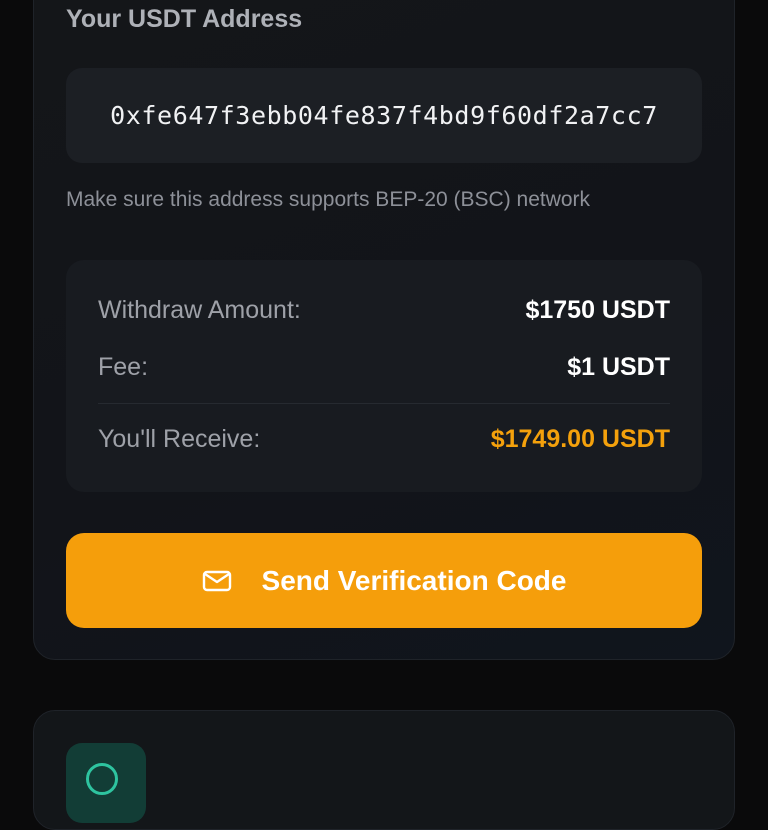 The image size is (768, 830). I want to click on withdraw-amount-row: Withdraw Amount: $1750 USDT, so click(384, 310).